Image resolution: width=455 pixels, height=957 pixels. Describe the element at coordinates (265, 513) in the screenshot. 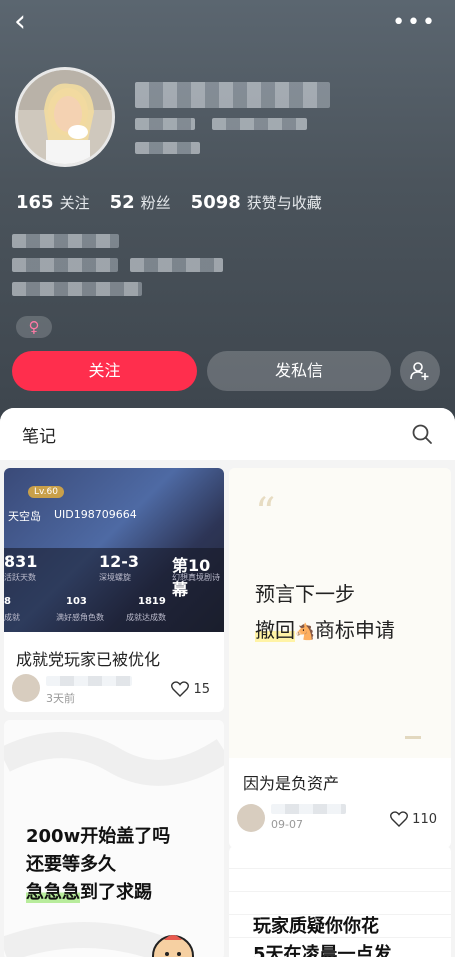

I see `quote-icon: “` at that location.